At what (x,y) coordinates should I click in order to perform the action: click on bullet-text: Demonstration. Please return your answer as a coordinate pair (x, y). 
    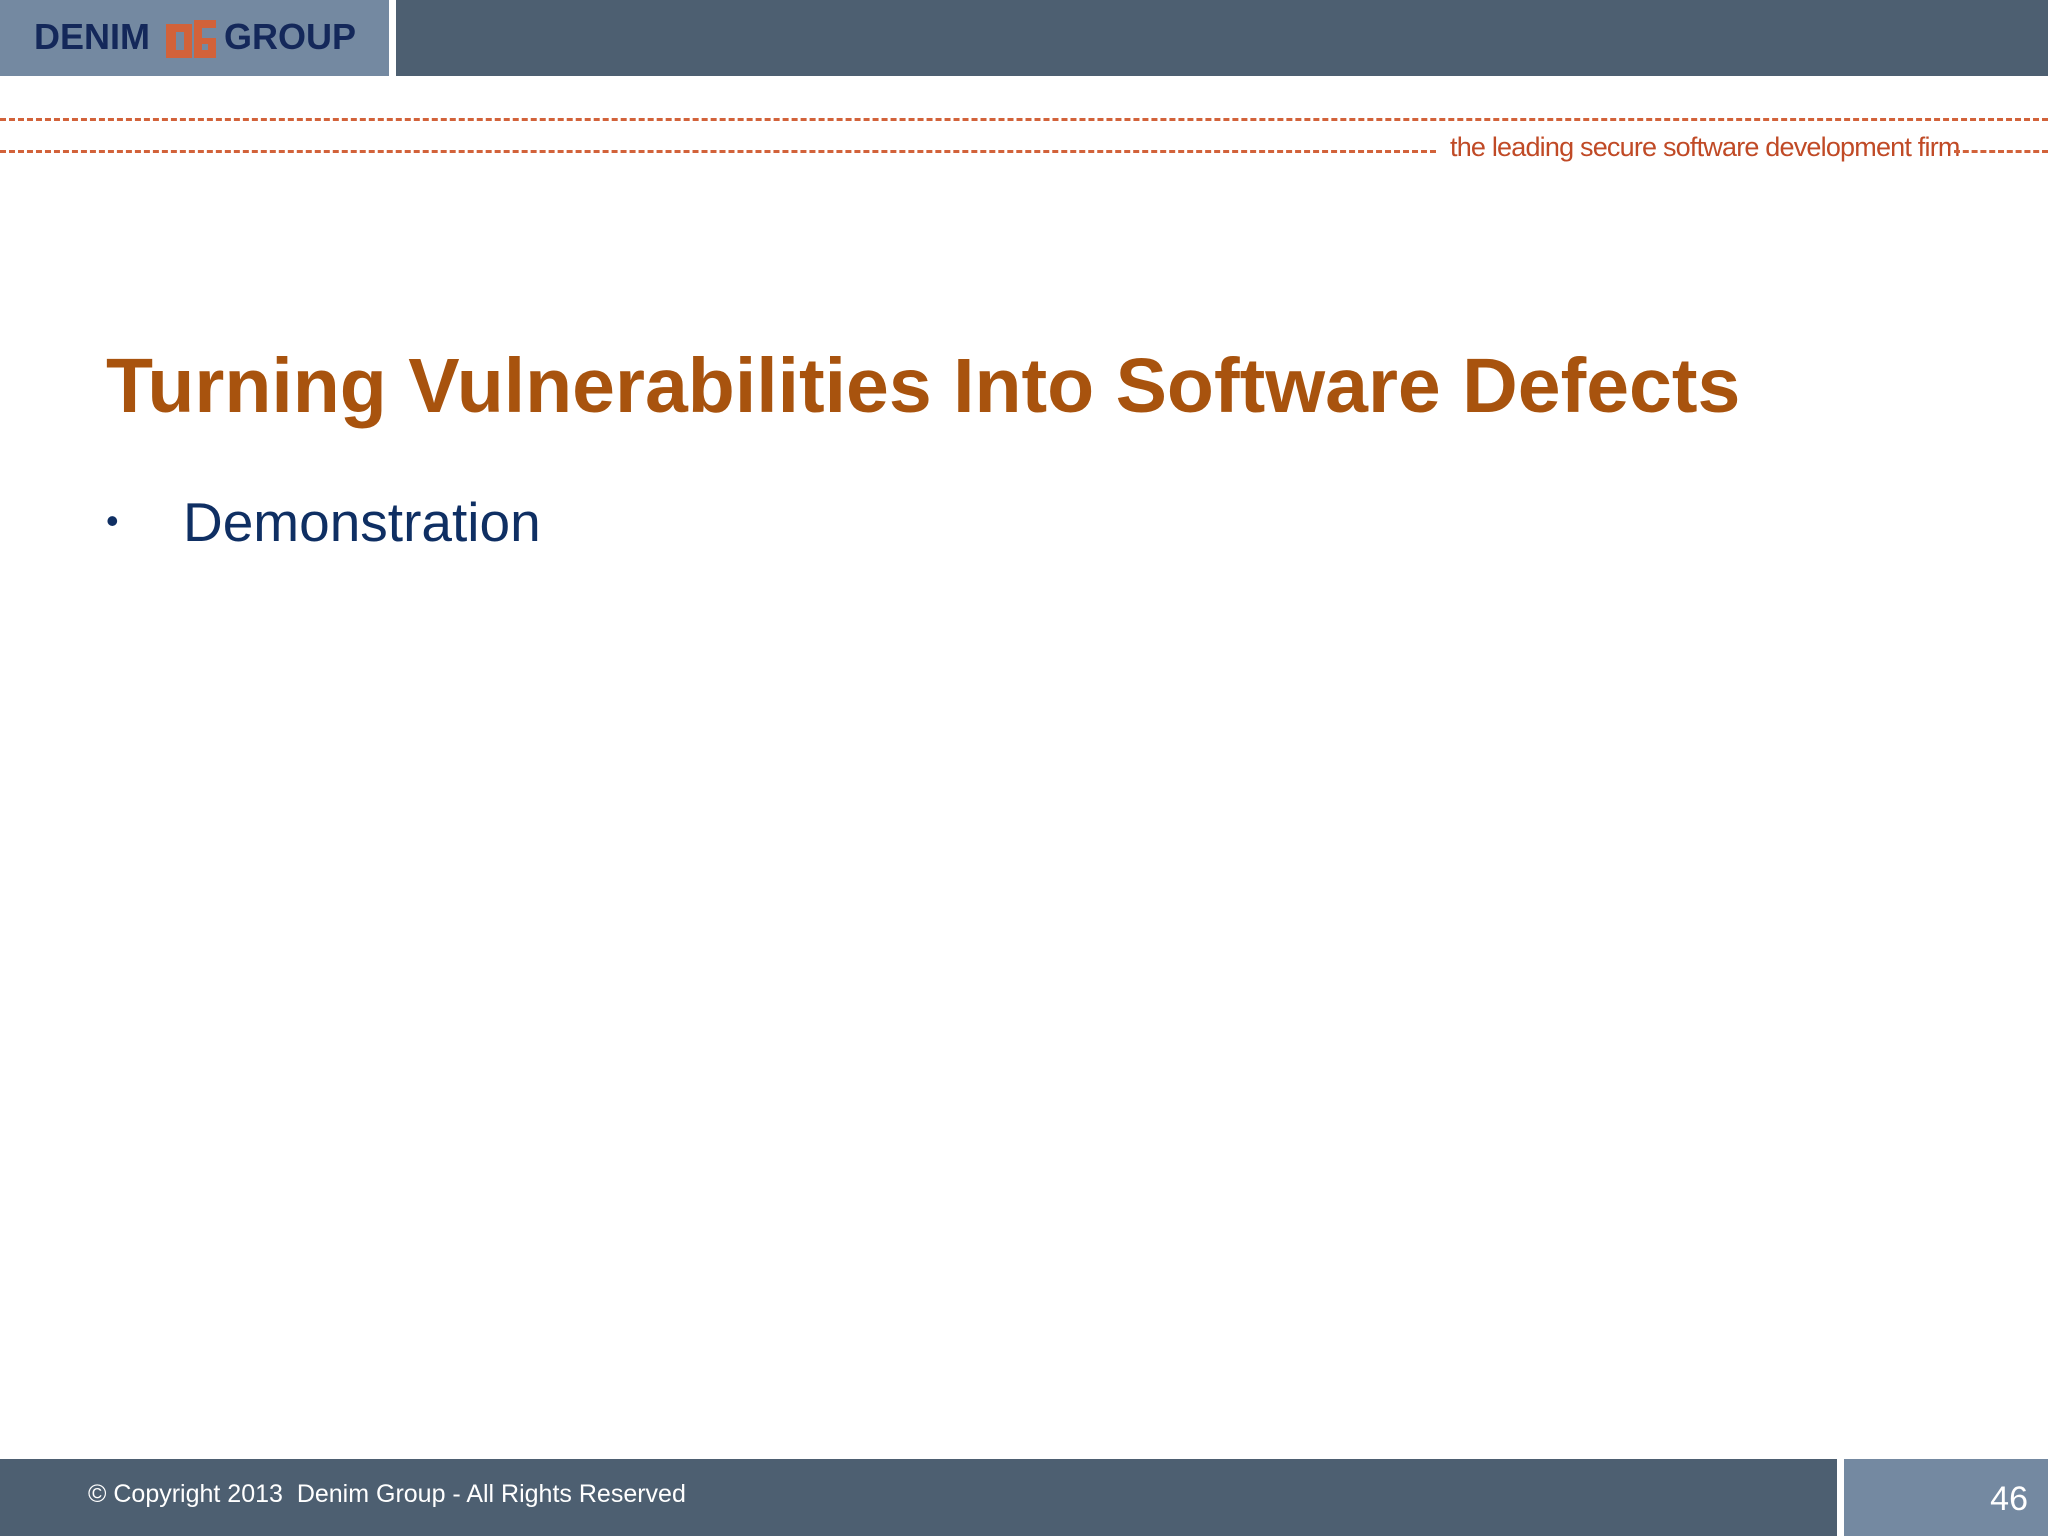
    Looking at the image, I should click on (362, 522).